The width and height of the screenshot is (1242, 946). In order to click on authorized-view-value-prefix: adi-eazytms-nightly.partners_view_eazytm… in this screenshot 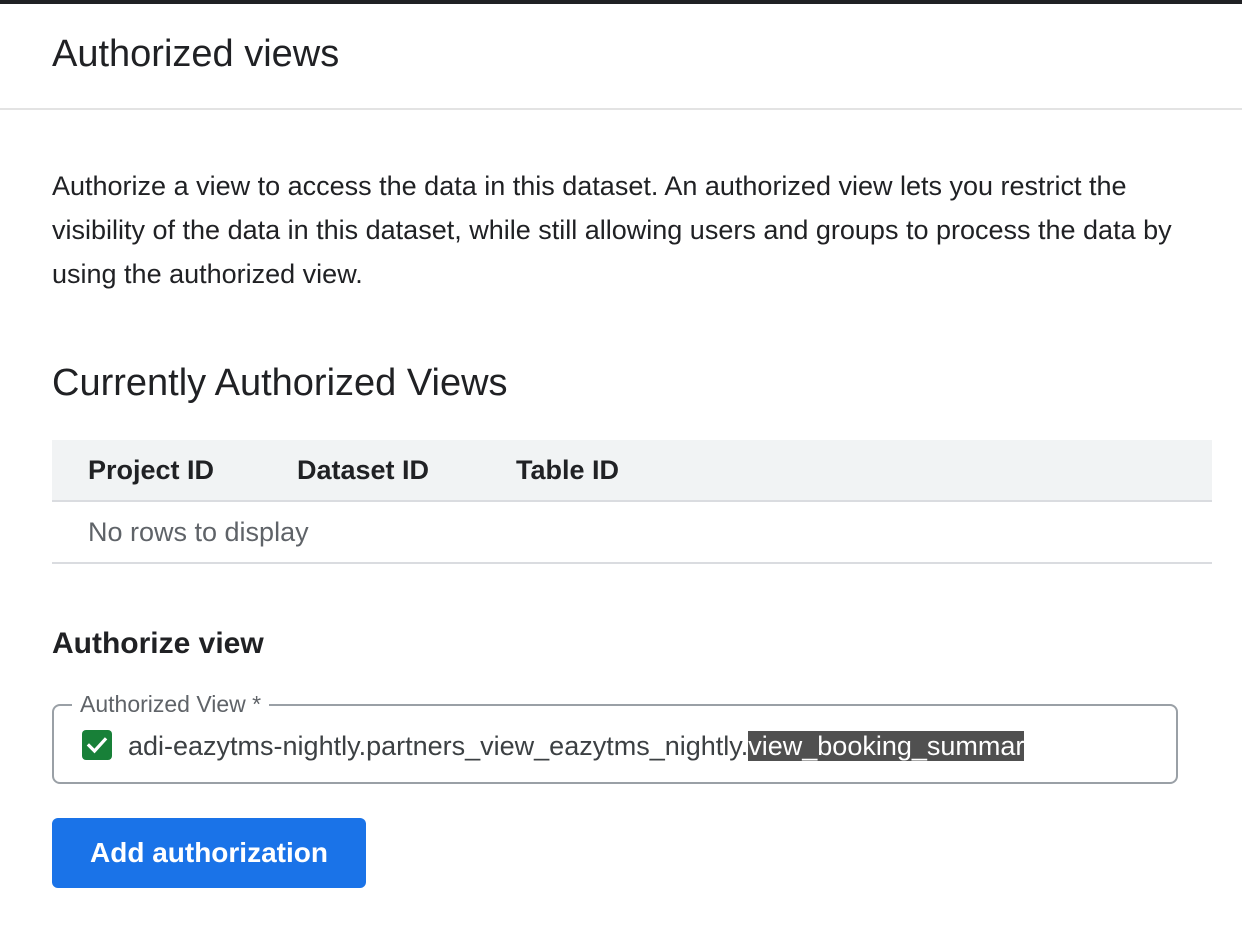, I will do `click(438, 746)`.